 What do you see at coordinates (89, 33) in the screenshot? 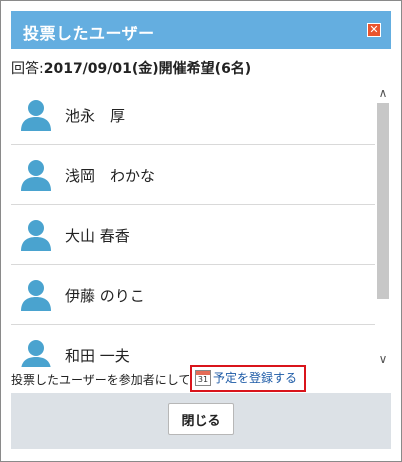
I see `dialog-title: 投票したユーザー` at bounding box center [89, 33].